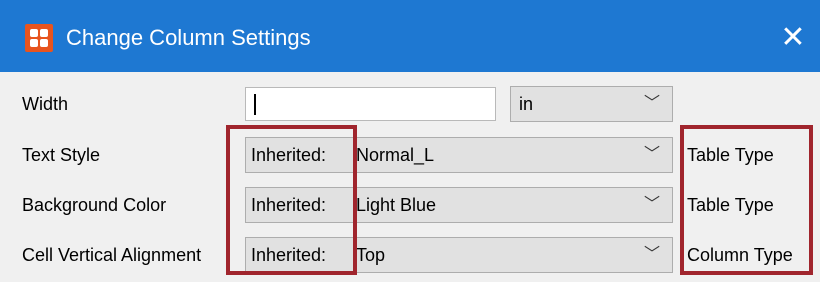  Describe the element at coordinates (255, 104) in the screenshot. I see `text-caret` at that location.